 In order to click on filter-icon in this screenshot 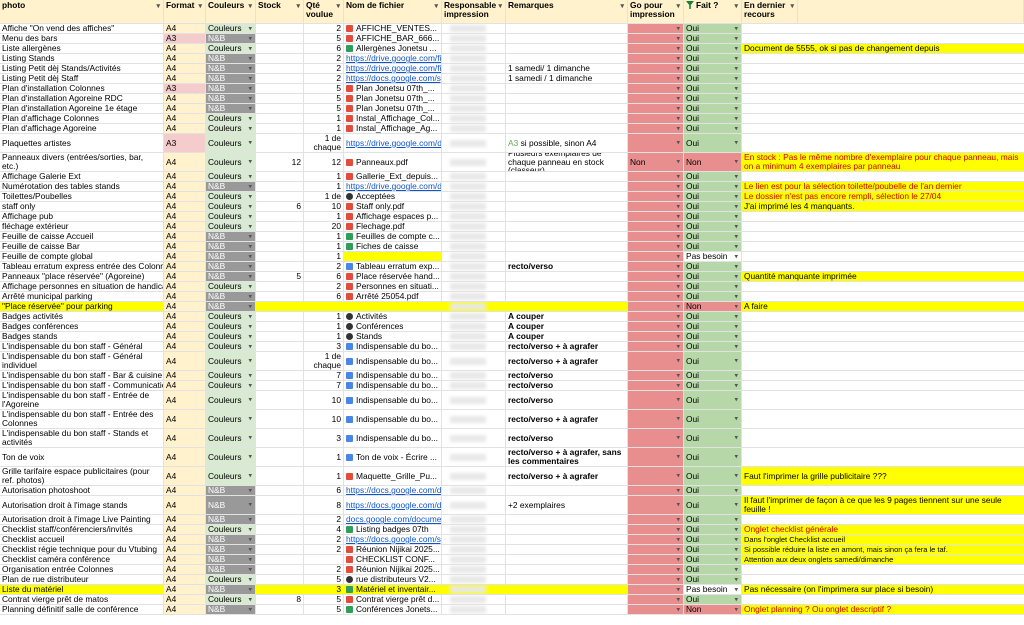, I will do `click(690, 5)`.